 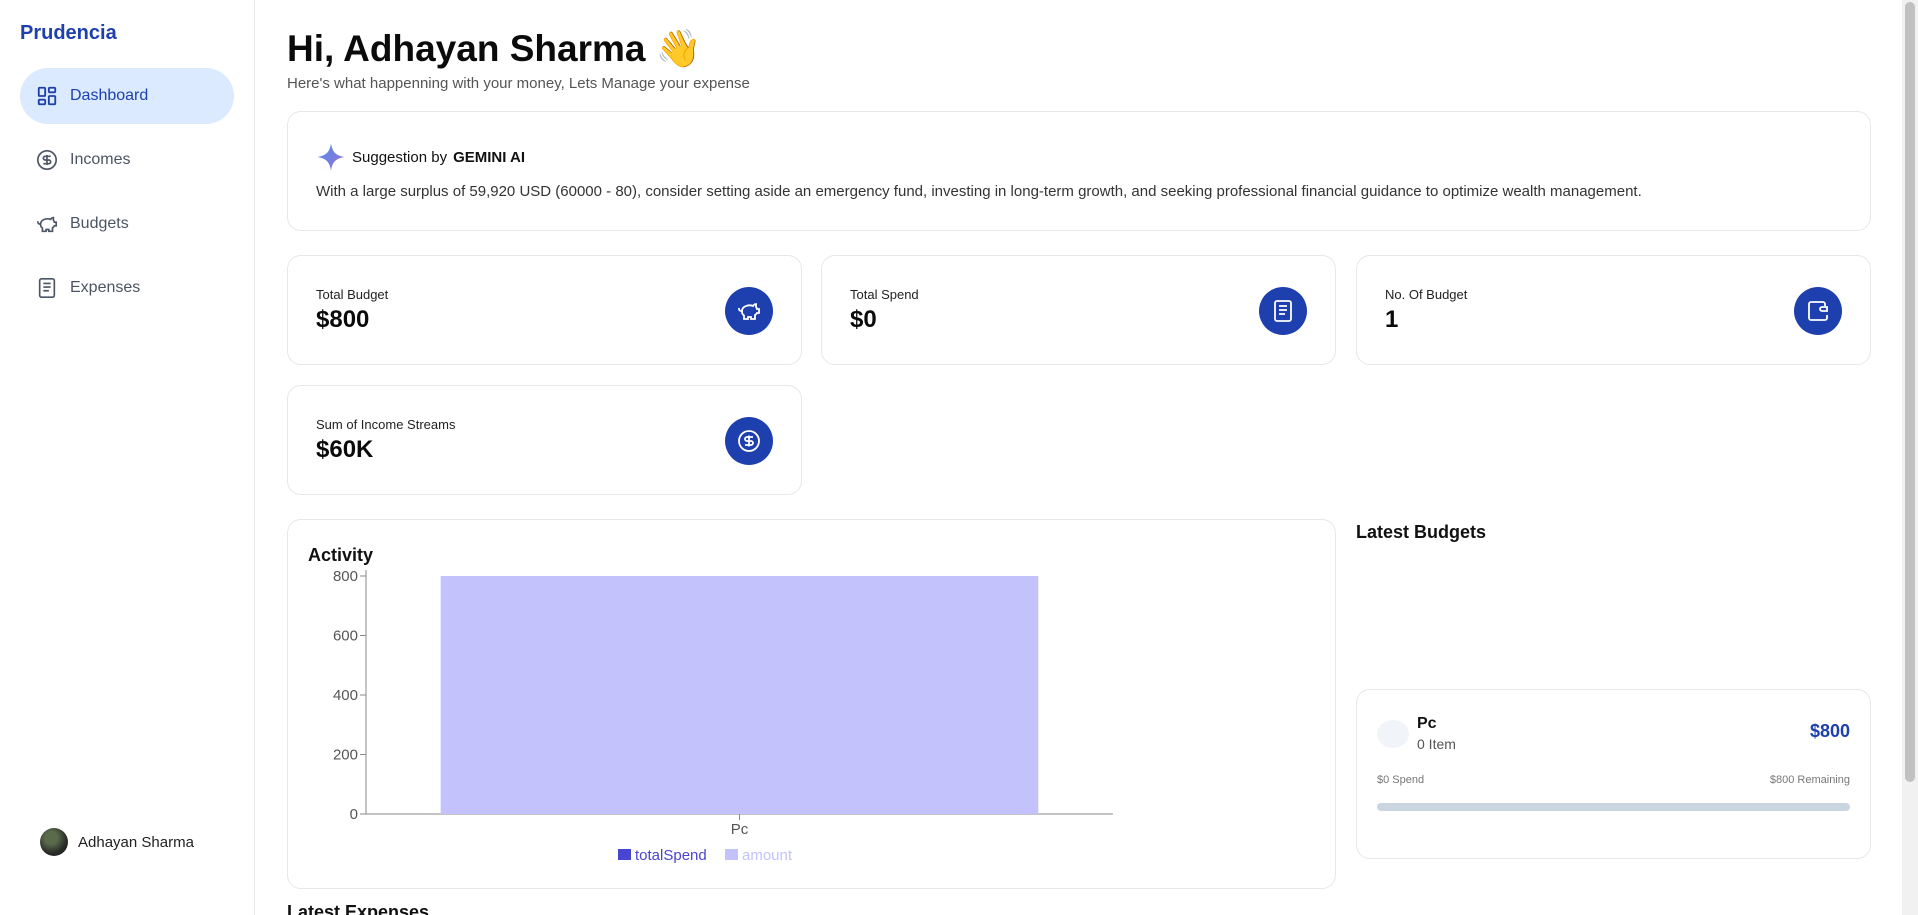 What do you see at coordinates (345, 449) in the screenshot?
I see `stat-value: $60K` at bounding box center [345, 449].